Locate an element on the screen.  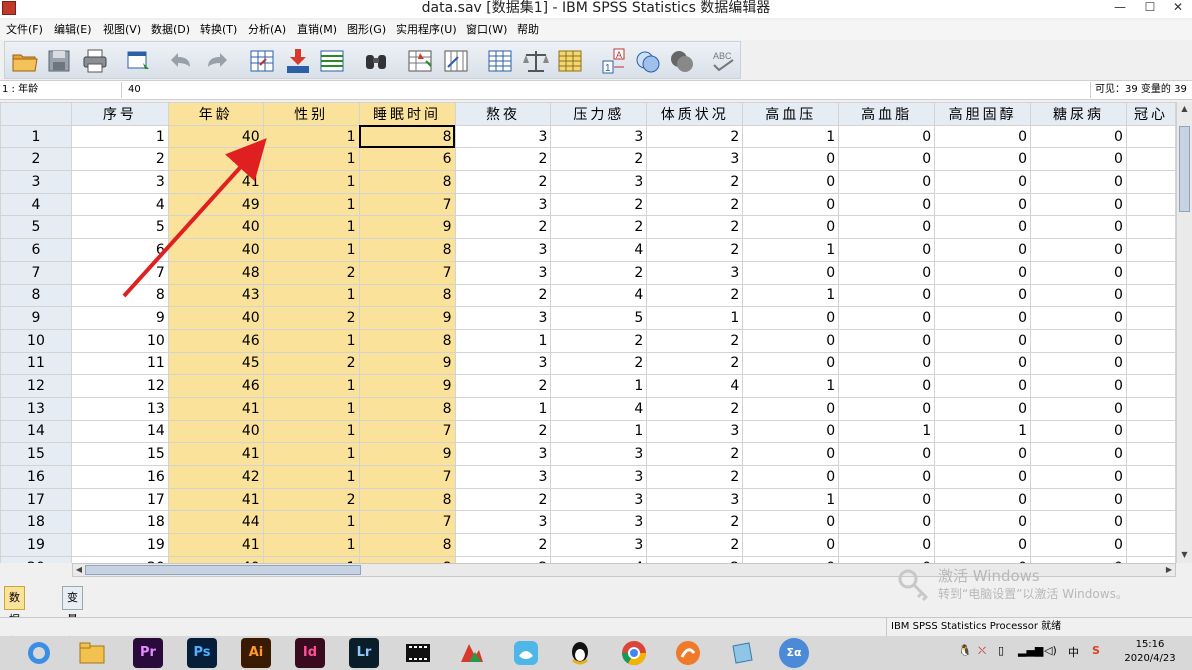
column-header: 冠心 is located at coordinates (1150, 114).